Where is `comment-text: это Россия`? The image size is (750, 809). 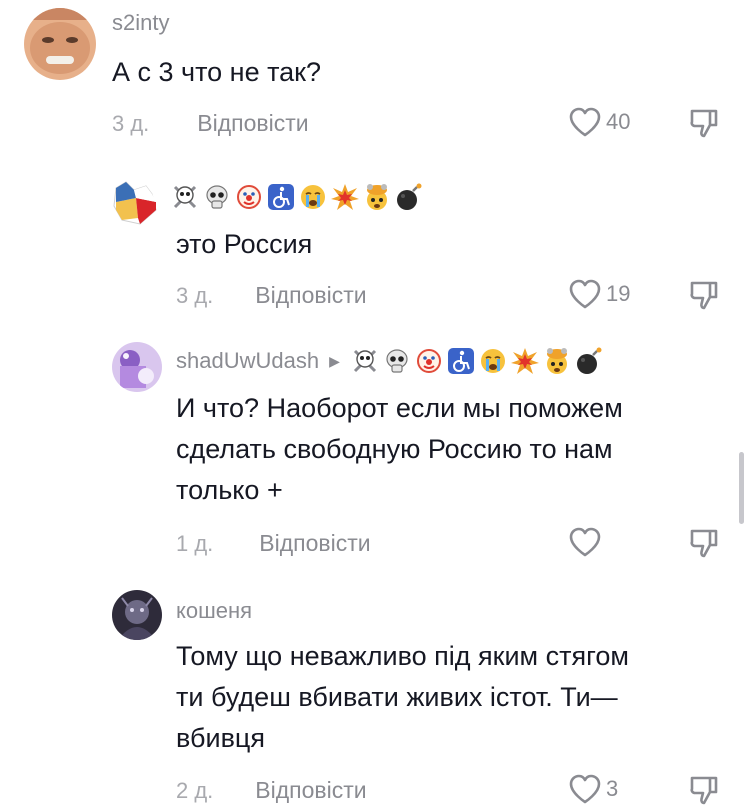 comment-text: это Россия is located at coordinates (244, 244).